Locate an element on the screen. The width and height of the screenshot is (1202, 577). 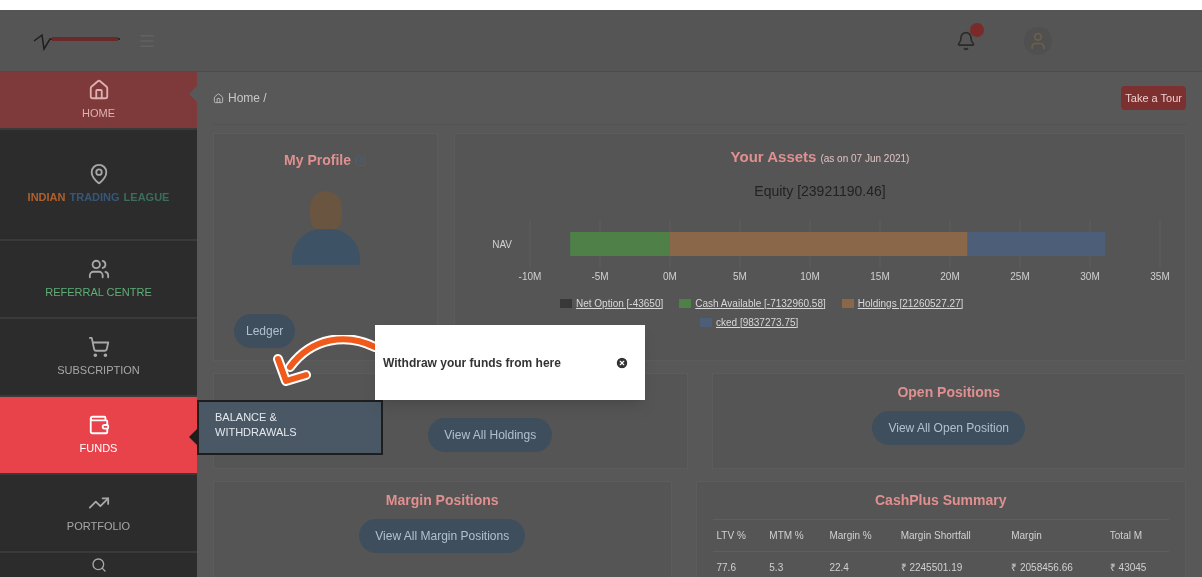
table-cell: 77.6 is located at coordinates (739, 564).